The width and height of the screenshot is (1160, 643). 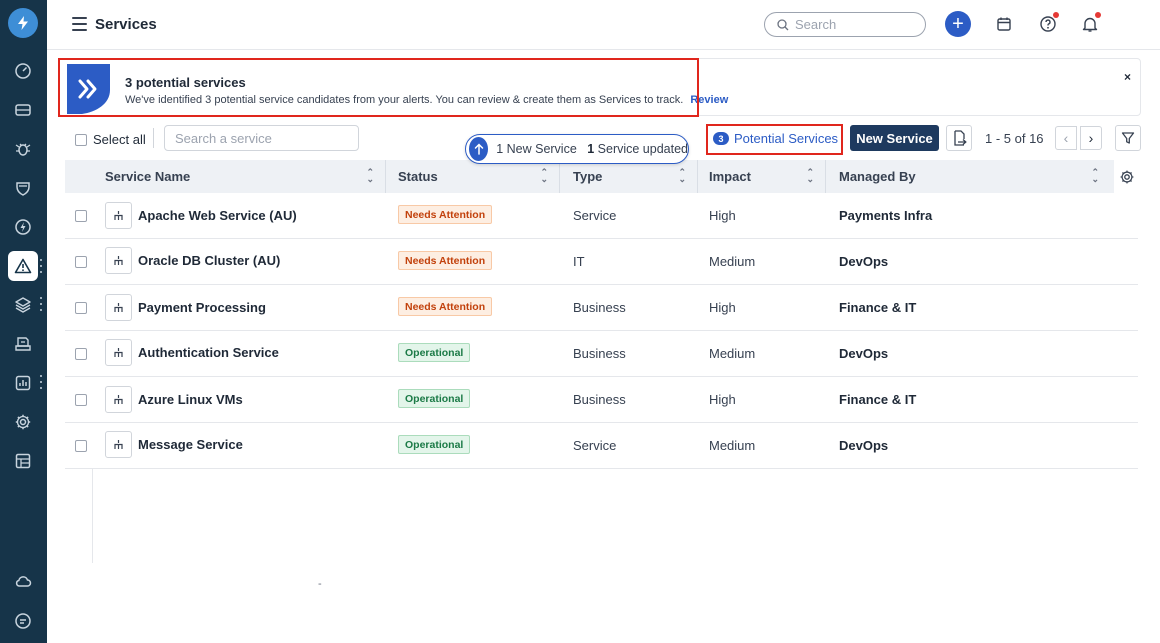 What do you see at coordinates (418, 176) in the screenshot?
I see `col-status-label: Status` at bounding box center [418, 176].